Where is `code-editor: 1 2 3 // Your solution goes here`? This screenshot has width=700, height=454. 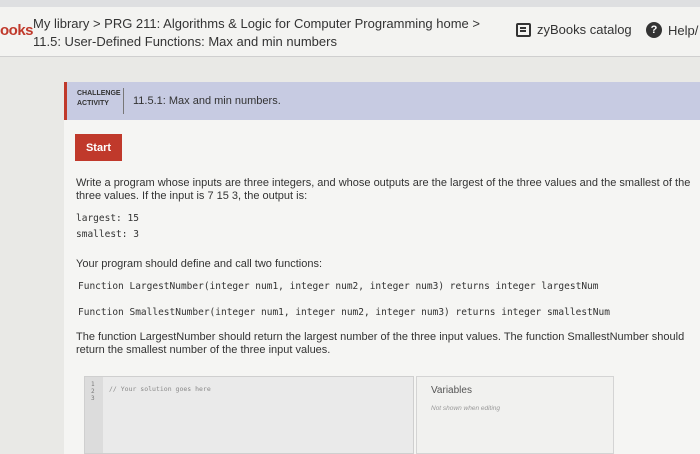
code-editor: 1 2 3 // Your solution goes here is located at coordinates (249, 415).